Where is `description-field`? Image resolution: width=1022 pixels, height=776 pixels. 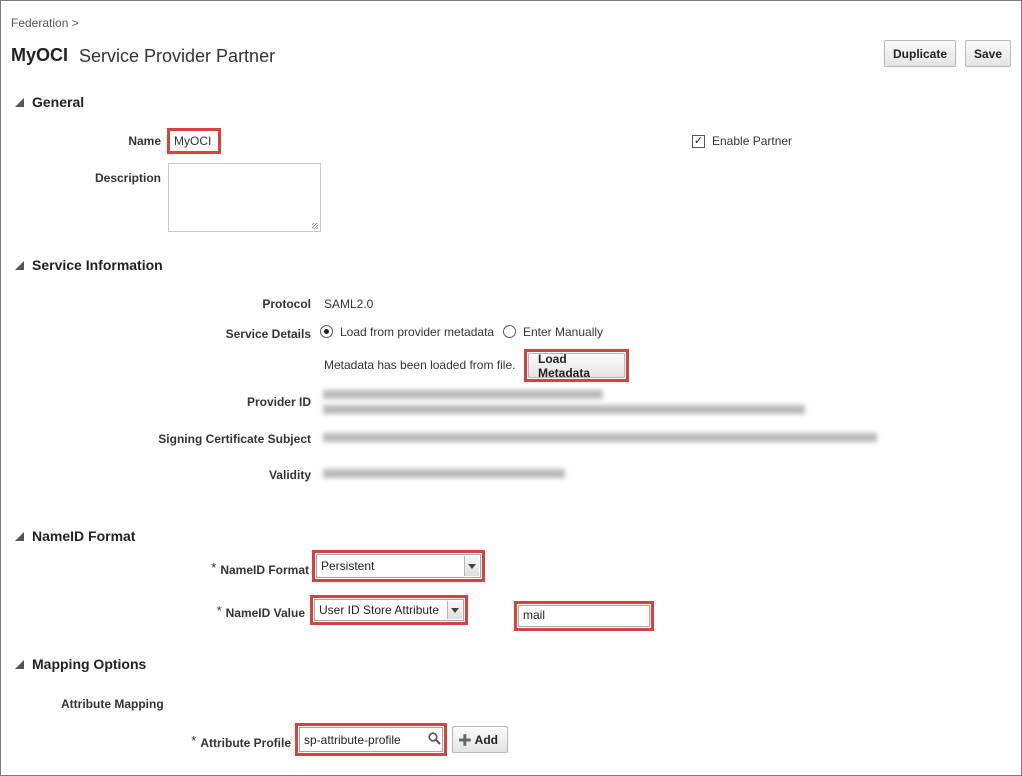
description-field is located at coordinates (244, 197).